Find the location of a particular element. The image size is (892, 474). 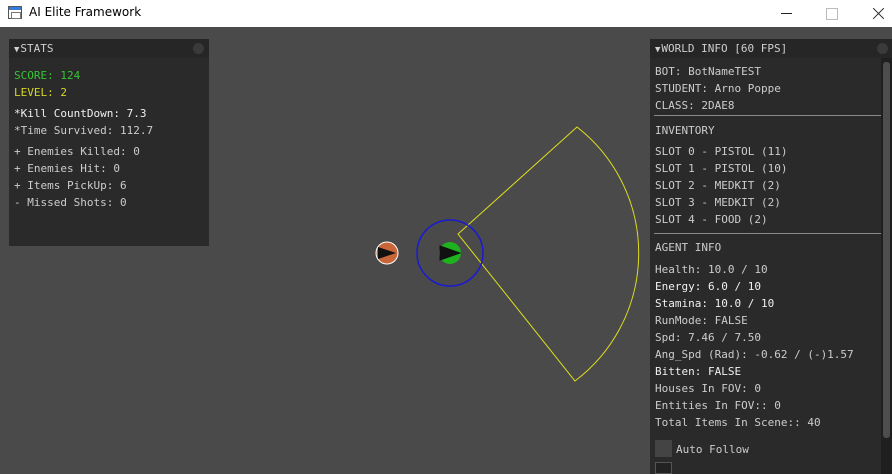

world-info-title: WORLD INFO [60 FPS] is located at coordinates (724, 48).